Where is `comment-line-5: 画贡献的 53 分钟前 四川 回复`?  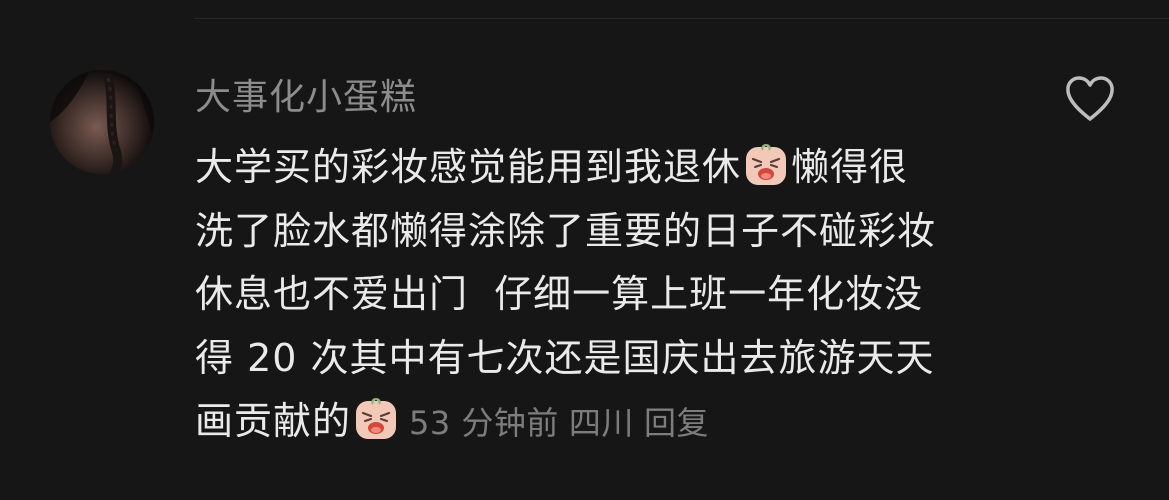
comment-line-5: 画贡献的 53 分钟前 四川 回复 is located at coordinates (635, 423).